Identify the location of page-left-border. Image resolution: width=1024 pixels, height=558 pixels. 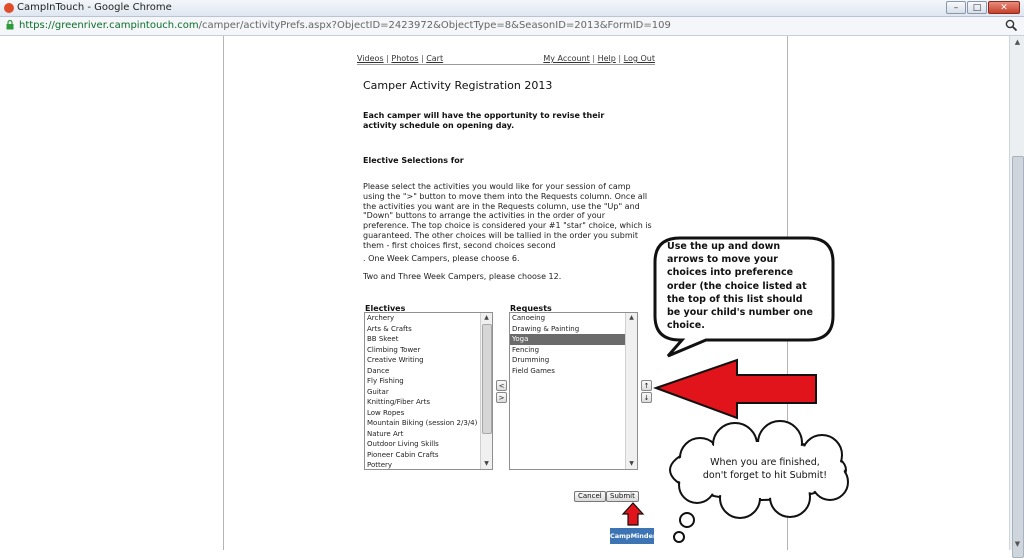
(223, 293).